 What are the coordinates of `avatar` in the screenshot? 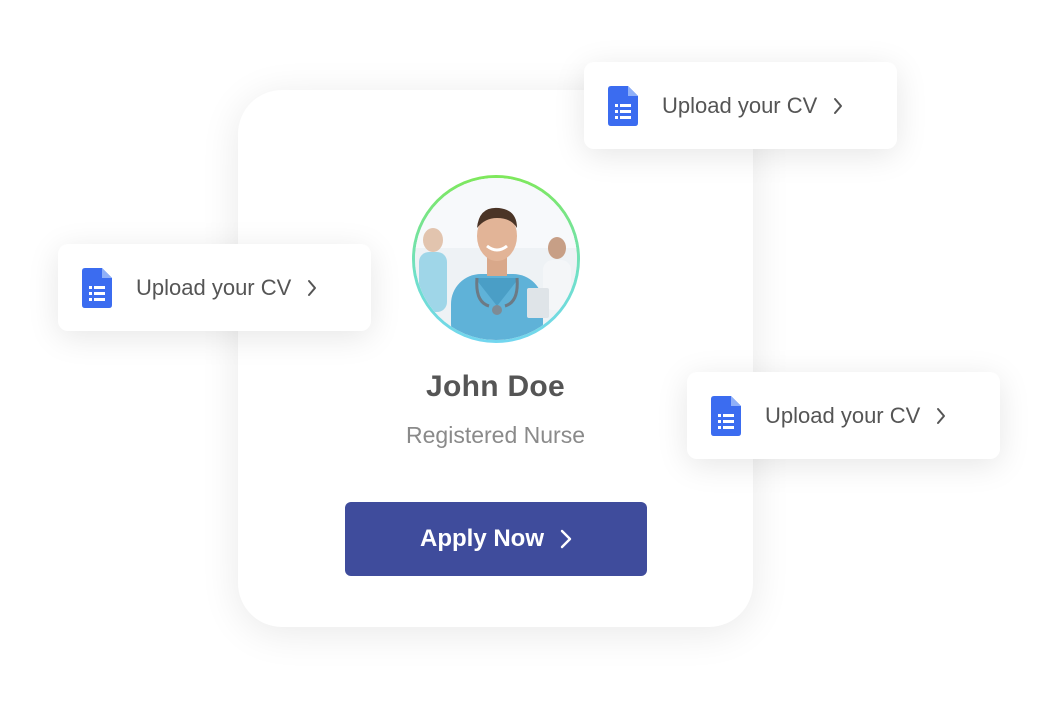 It's located at (496, 259).